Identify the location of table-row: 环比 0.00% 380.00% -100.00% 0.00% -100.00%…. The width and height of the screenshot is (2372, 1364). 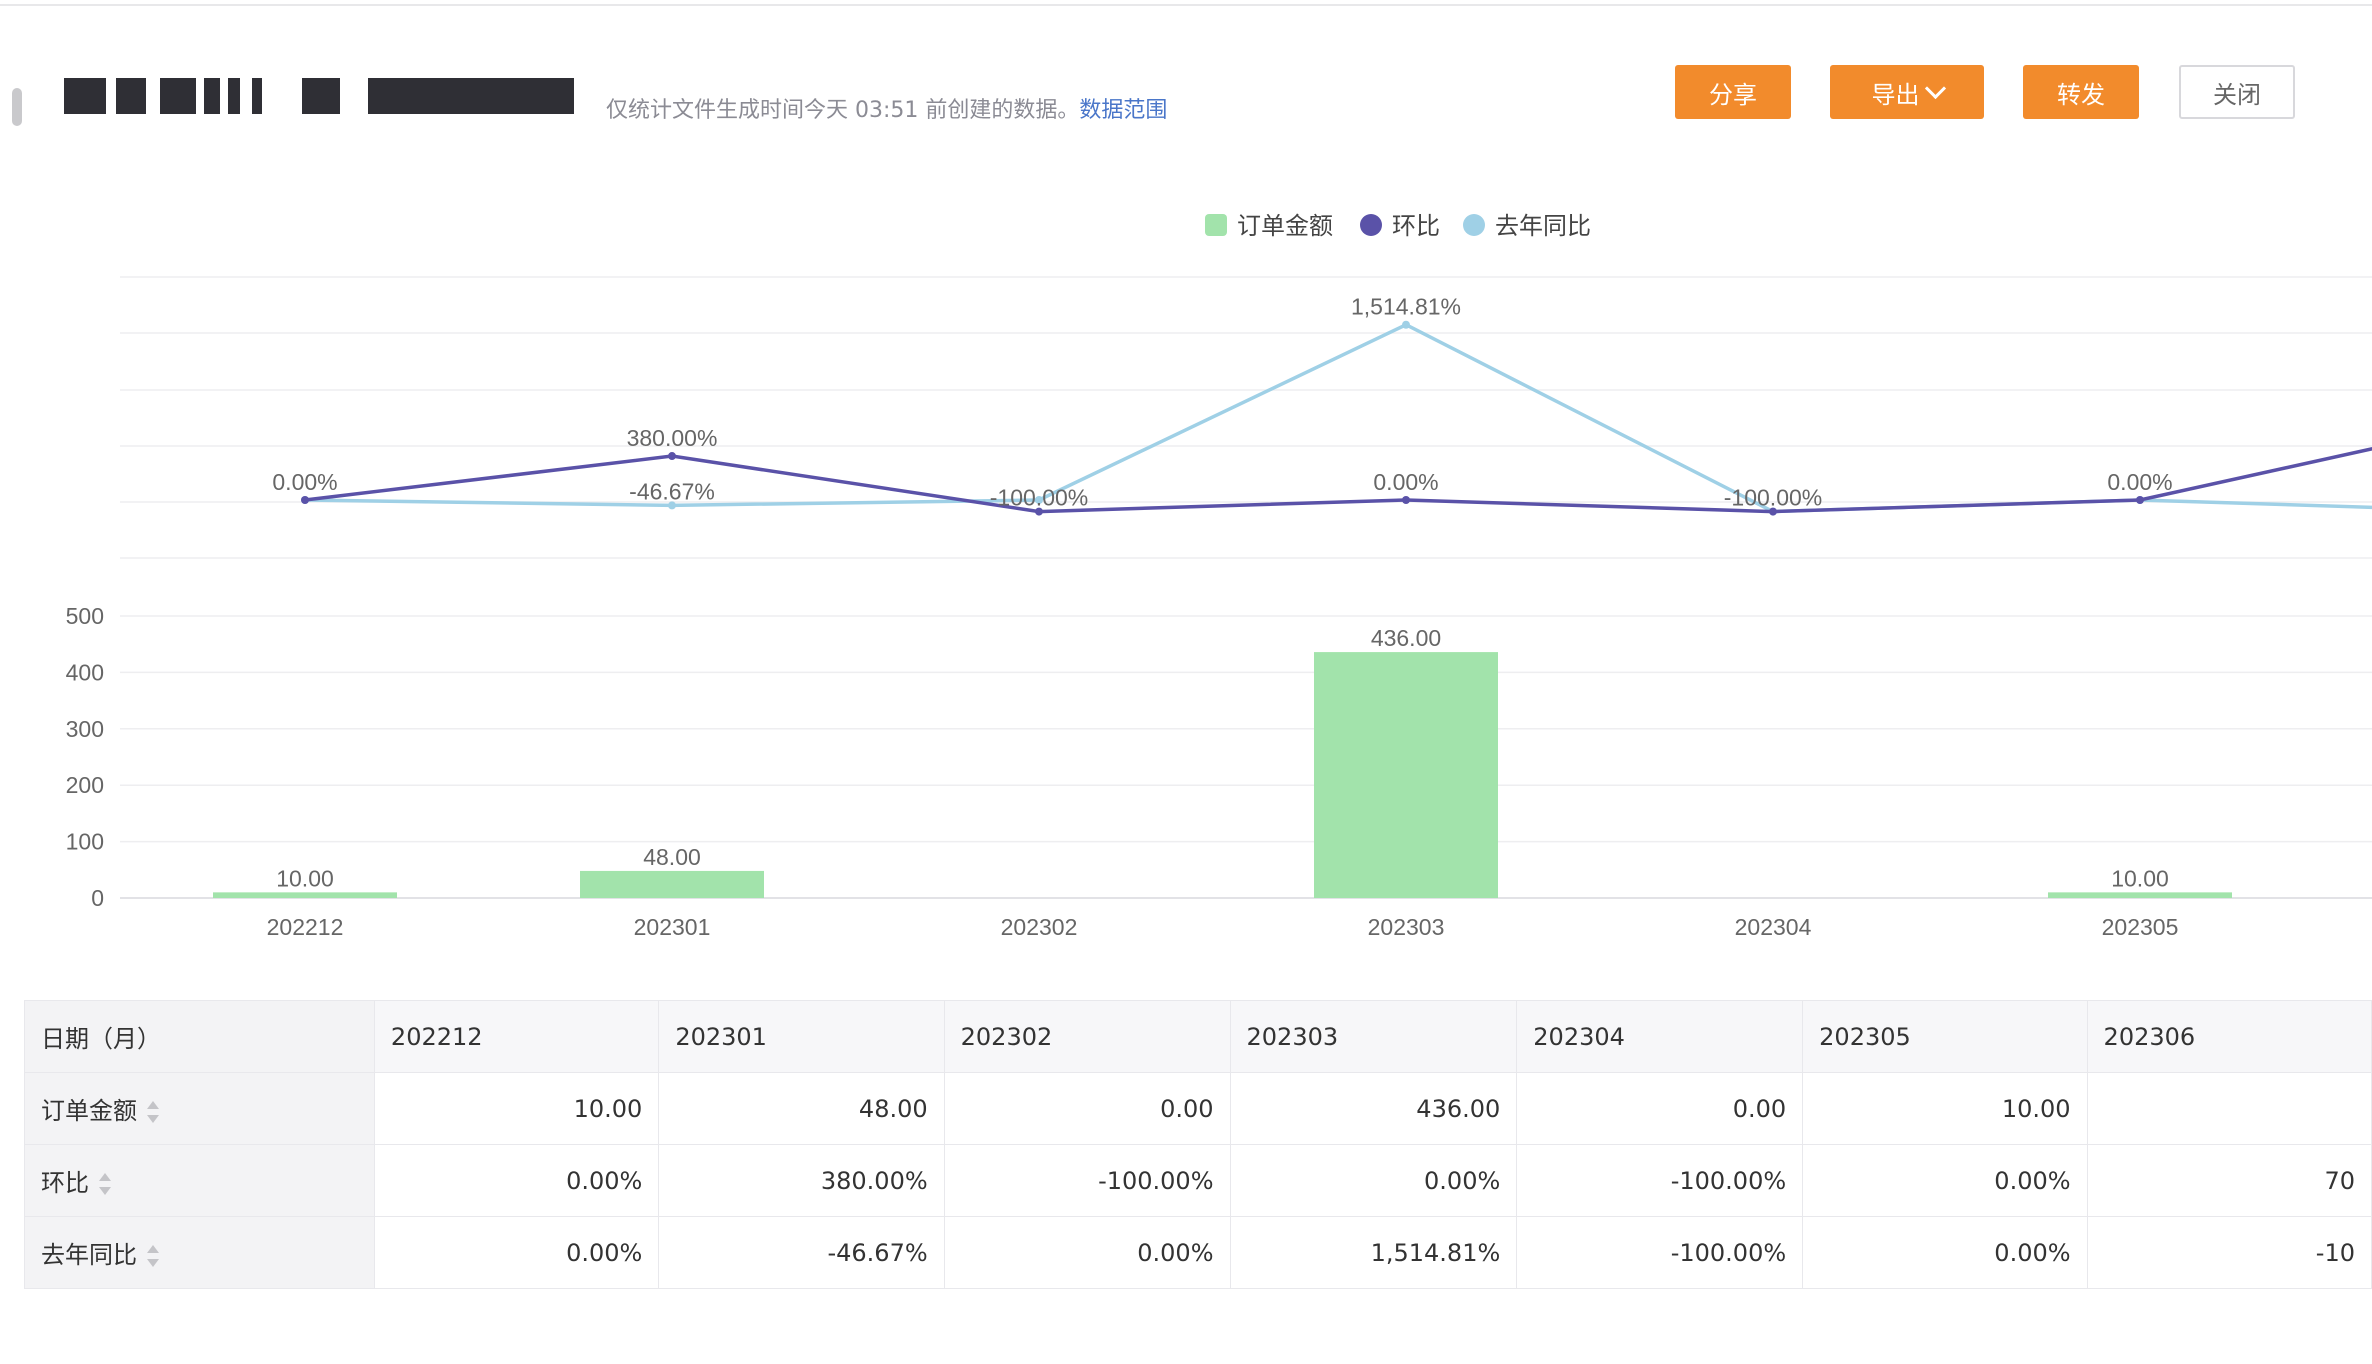
(1198, 1180).